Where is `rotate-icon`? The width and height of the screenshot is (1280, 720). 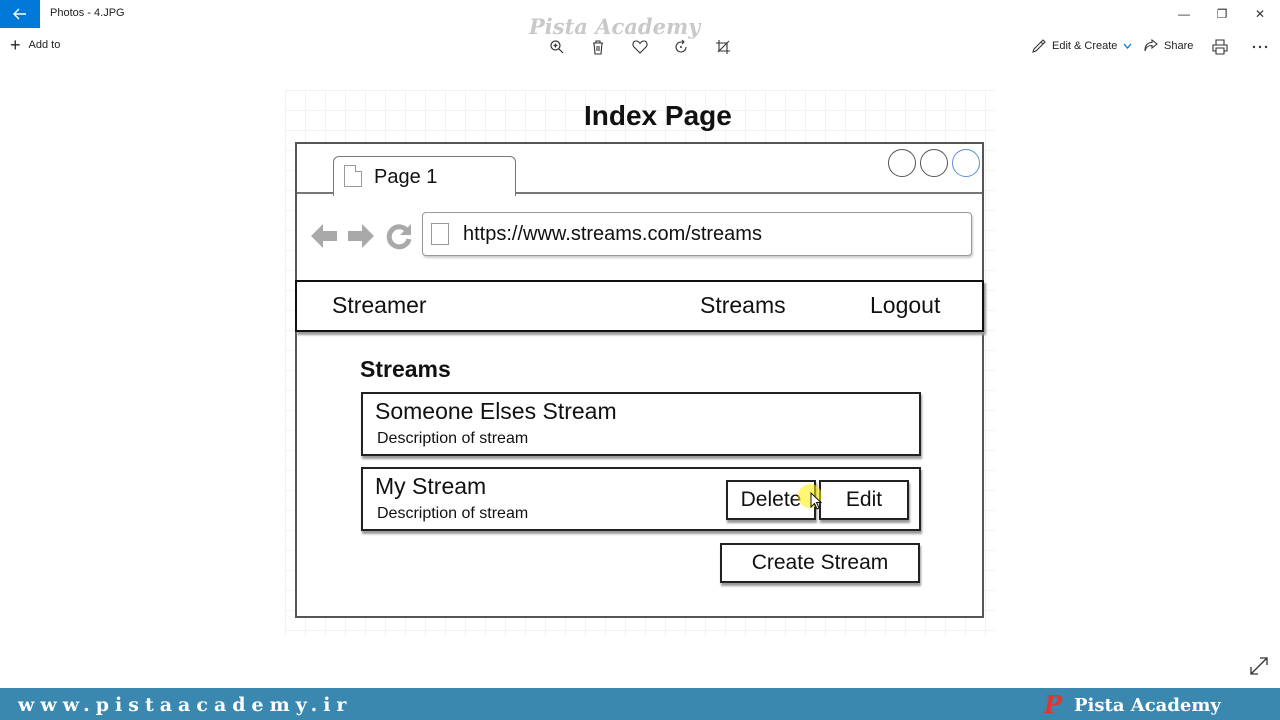 rotate-icon is located at coordinates (681, 47).